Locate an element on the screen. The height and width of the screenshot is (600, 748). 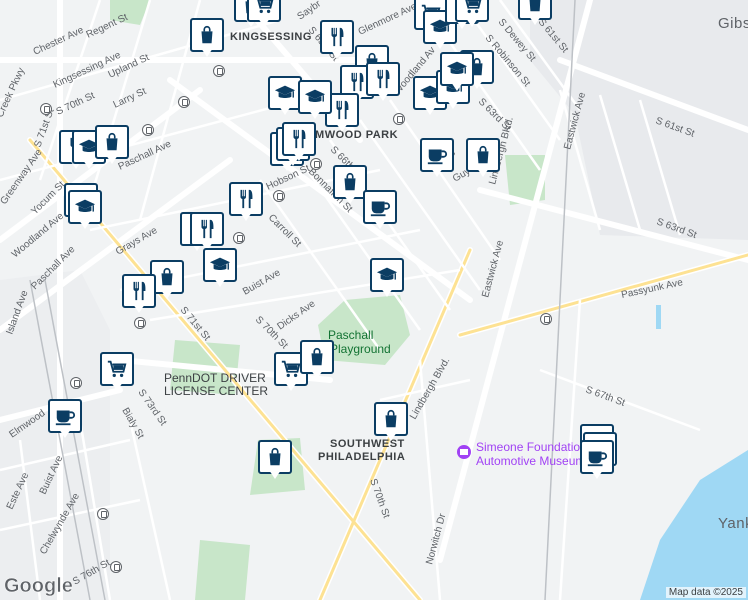
street-label-buist-ave: Buist Ave is located at coordinates (262, 282).